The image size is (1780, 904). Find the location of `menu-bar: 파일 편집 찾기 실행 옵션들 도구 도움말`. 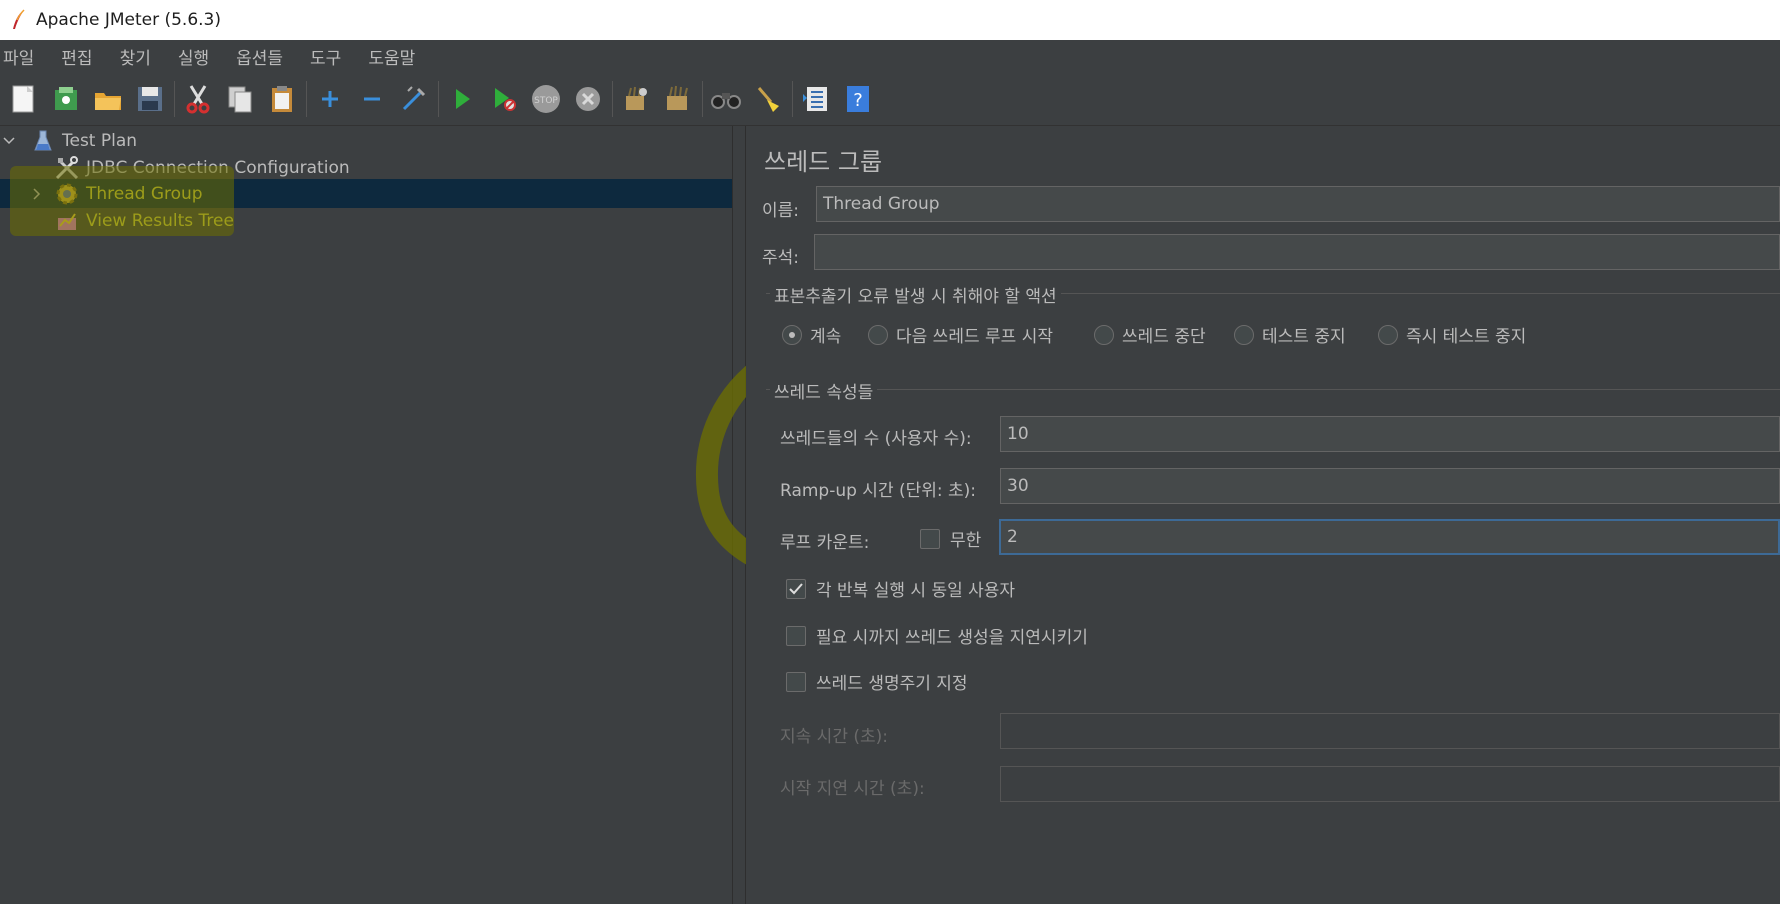

menu-bar: 파일 편집 찾기 실행 옵션들 도구 도움말 is located at coordinates (890, 56).